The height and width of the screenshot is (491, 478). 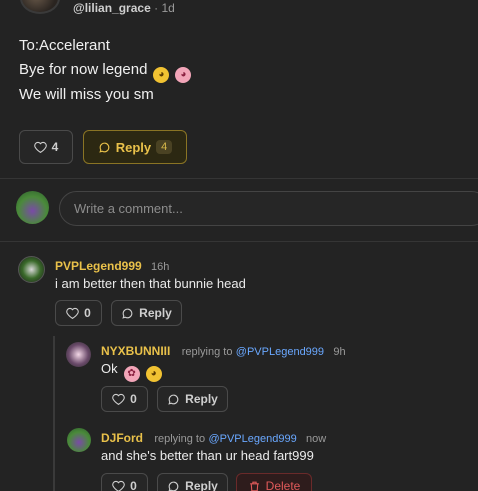 What do you see at coordinates (283, 485) in the screenshot?
I see `delete-label: Delete` at bounding box center [283, 485].